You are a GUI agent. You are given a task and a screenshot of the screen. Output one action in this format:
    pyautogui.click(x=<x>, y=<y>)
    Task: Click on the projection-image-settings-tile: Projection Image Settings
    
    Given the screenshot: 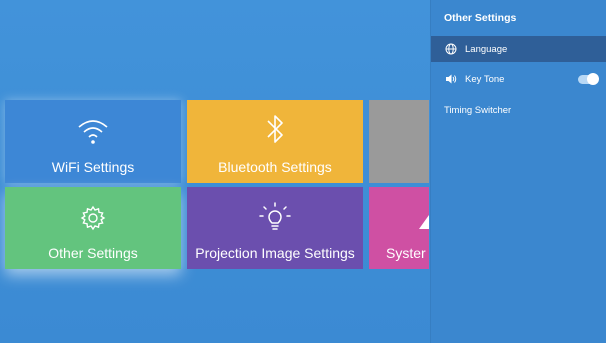 What is the action you would take?
    pyautogui.click(x=275, y=228)
    